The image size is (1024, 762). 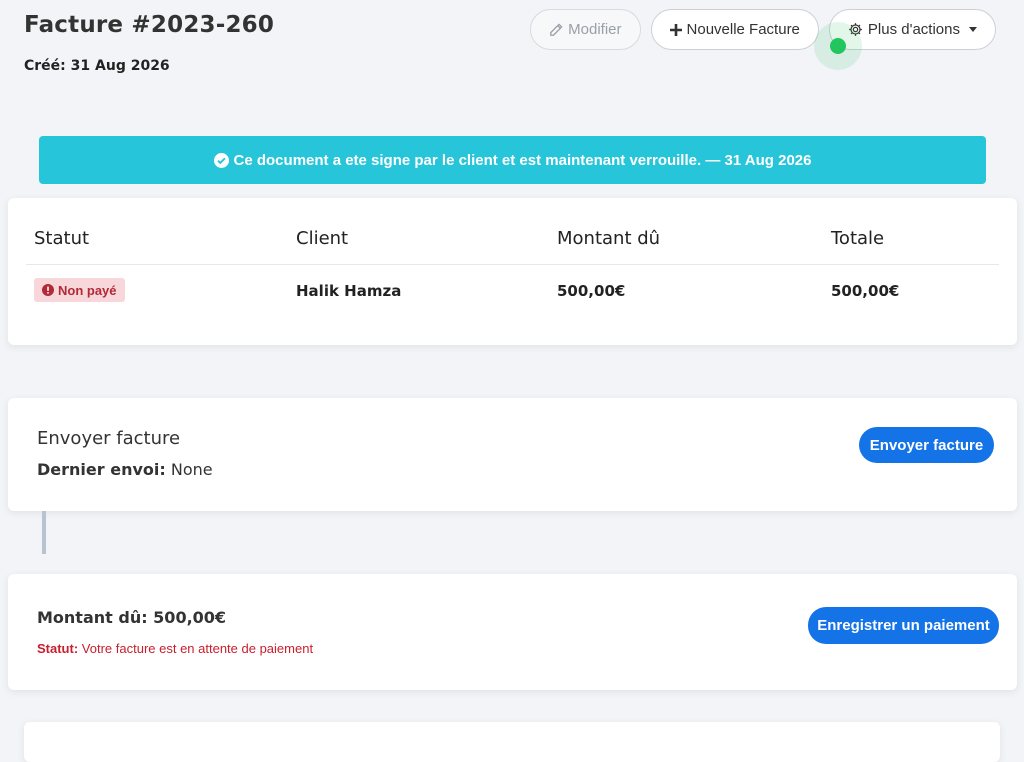 What do you see at coordinates (149, 43) in the screenshot?
I see `page-header: Facture #2023-260 Créé: 31 Aug 2026` at bounding box center [149, 43].